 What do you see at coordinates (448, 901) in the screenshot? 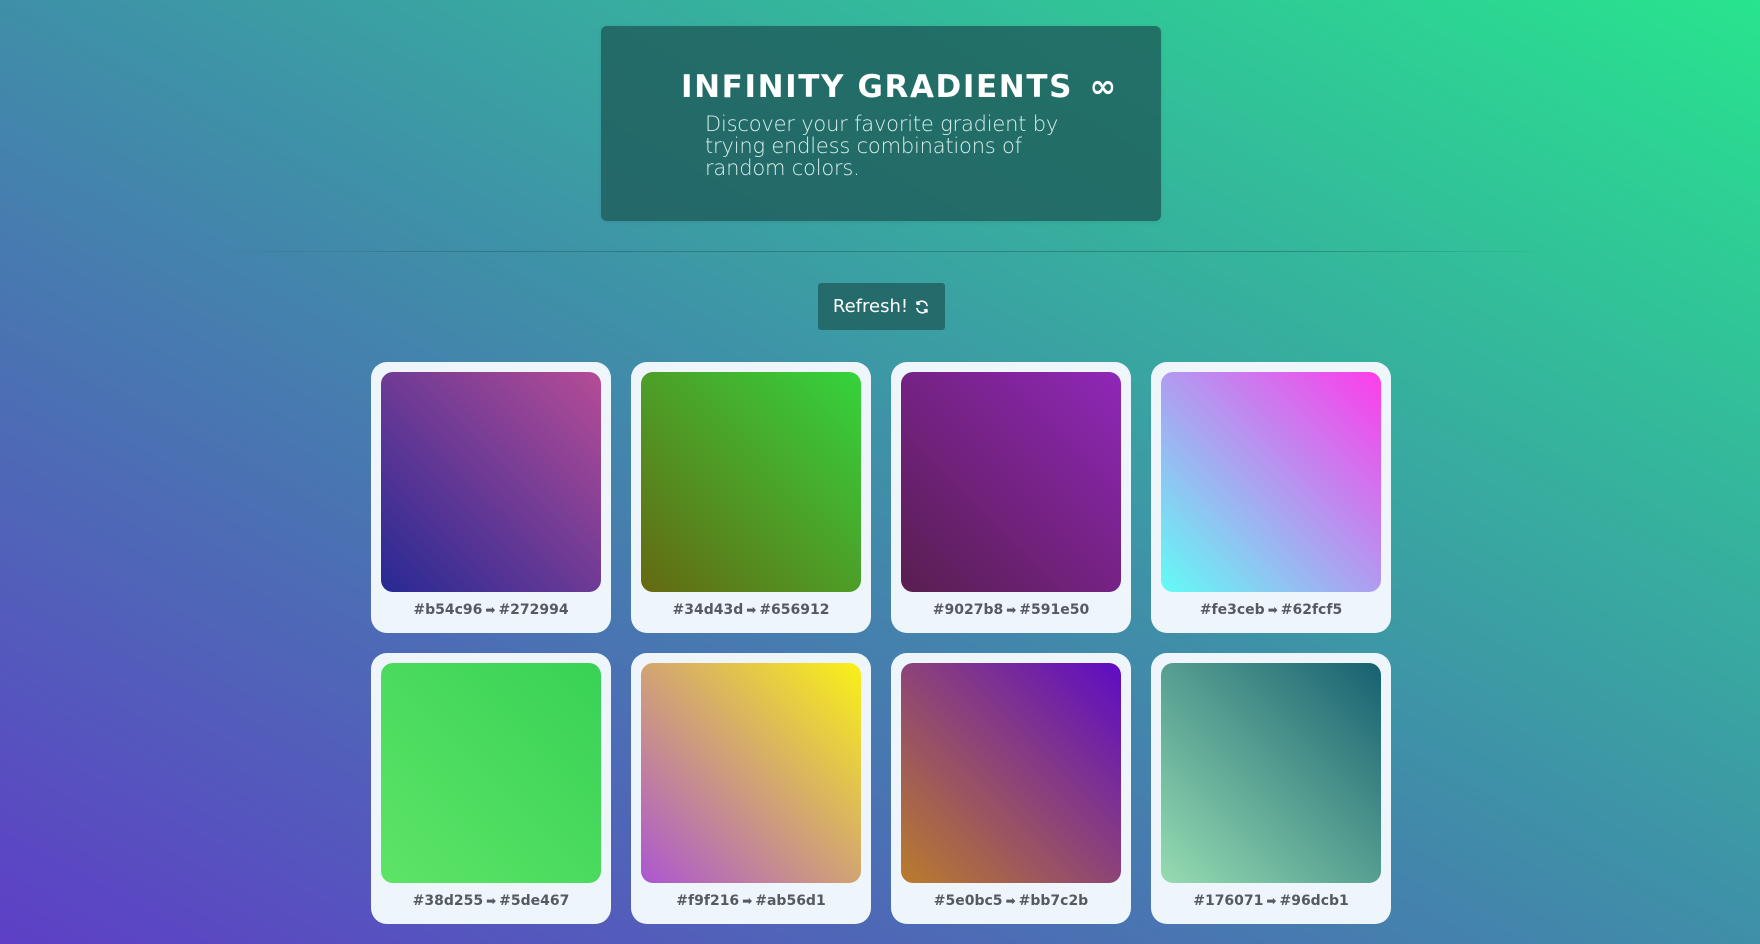
I see `gradient-from-color: #38d255` at bounding box center [448, 901].